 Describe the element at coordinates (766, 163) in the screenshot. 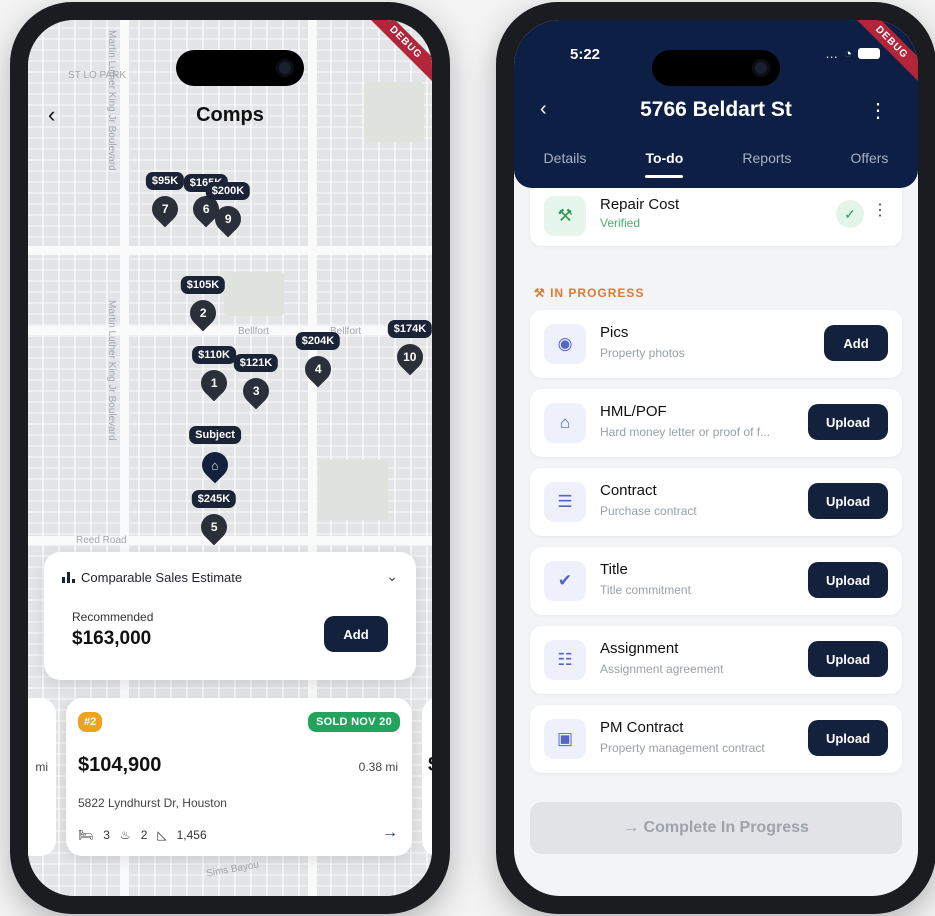

I see `tab-reports: Reports` at that location.